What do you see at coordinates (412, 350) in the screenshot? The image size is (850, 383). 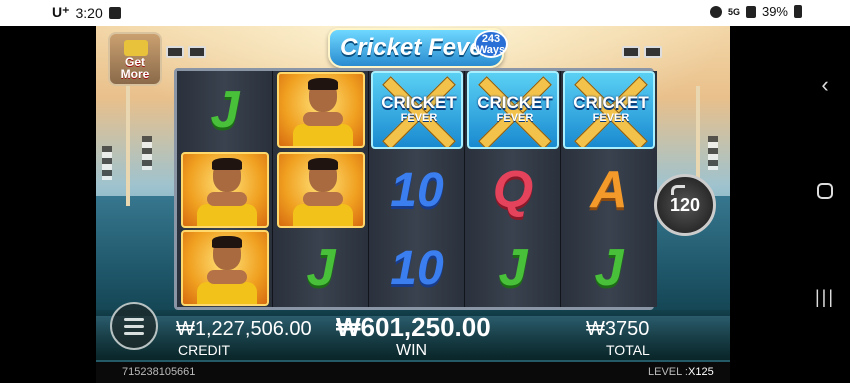 I see `win-label: WIN` at bounding box center [412, 350].